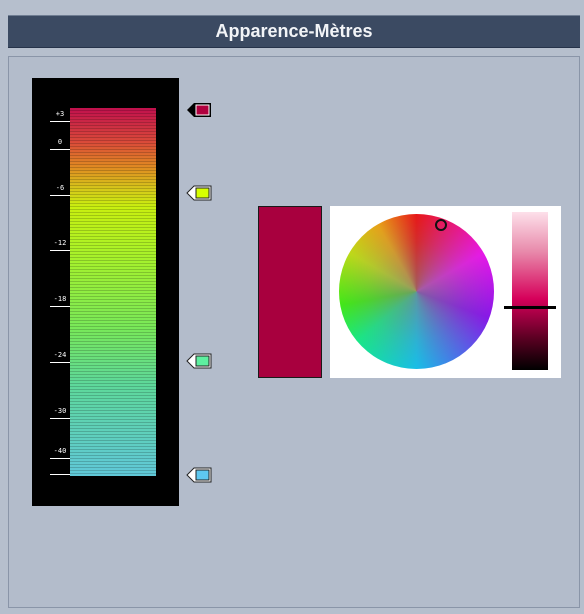 This screenshot has width=584, height=614. Describe the element at coordinates (441, 225) in the screenshot. I see `wheel-cursor` at that location.